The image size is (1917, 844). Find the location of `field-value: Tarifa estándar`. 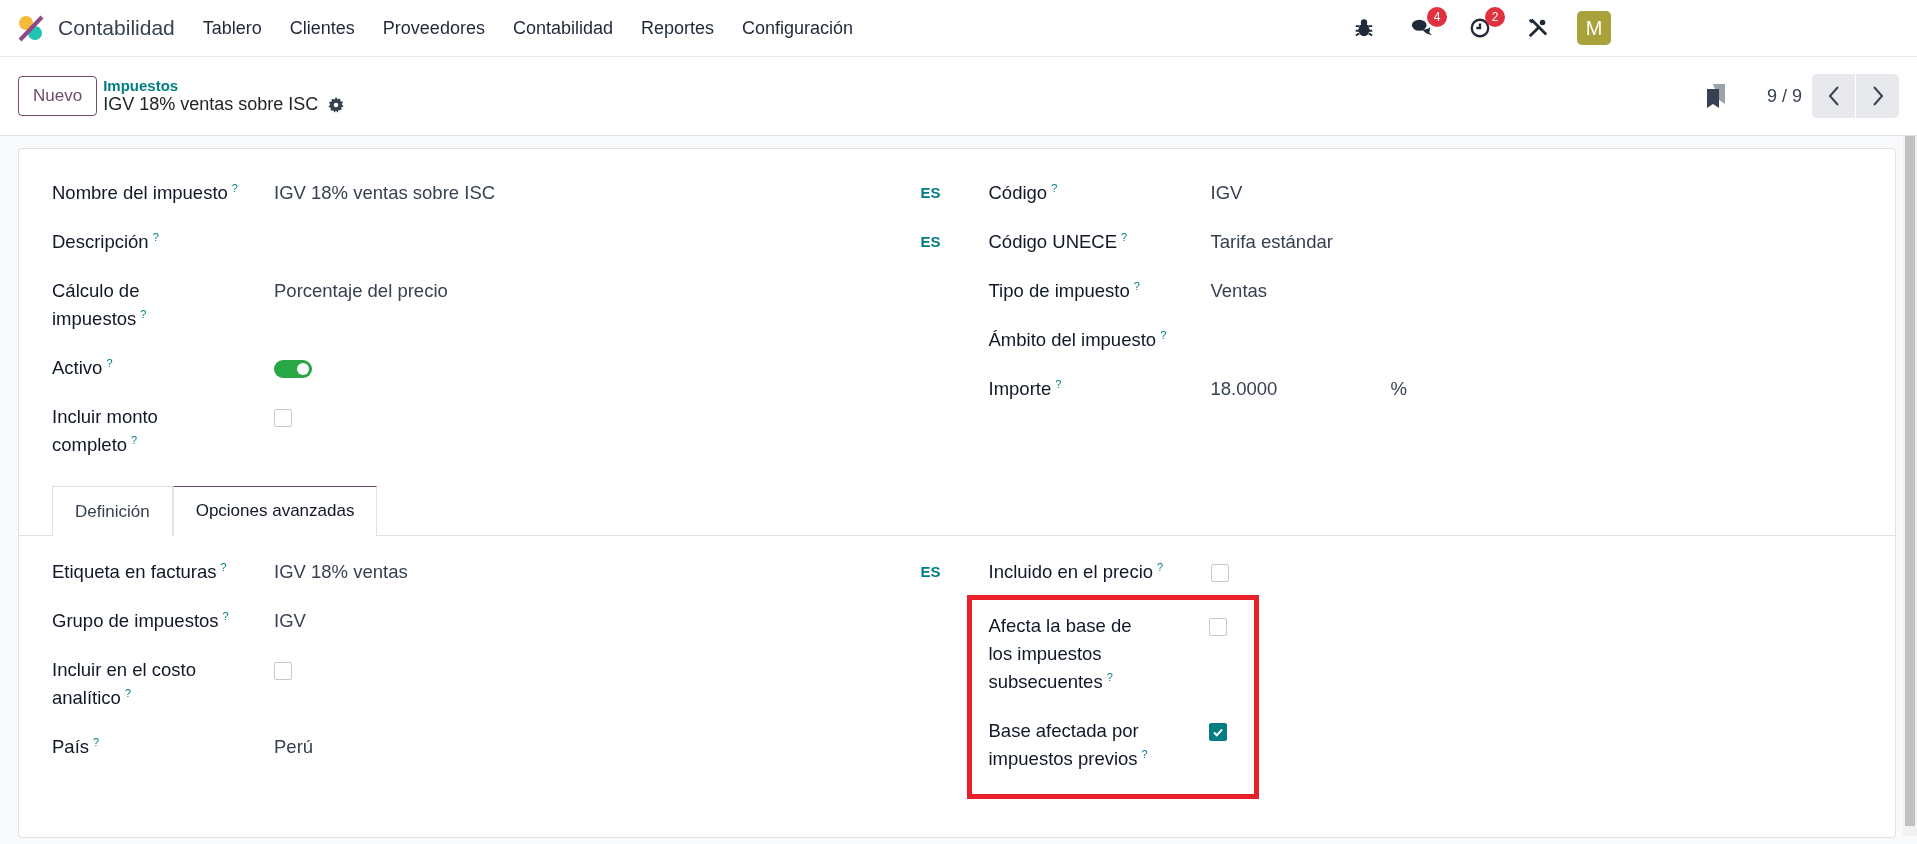

field-value: Tarifa estándar is located at coordinates (1300, 242).